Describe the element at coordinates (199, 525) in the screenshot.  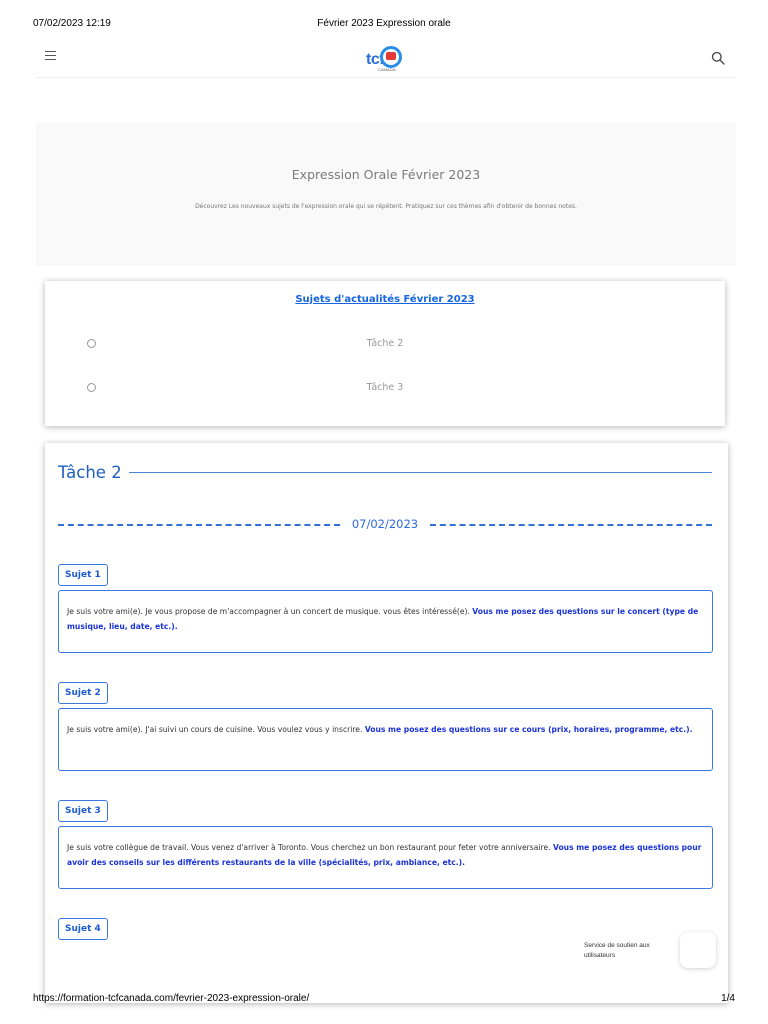
I see `dashed-line-left` at that location.